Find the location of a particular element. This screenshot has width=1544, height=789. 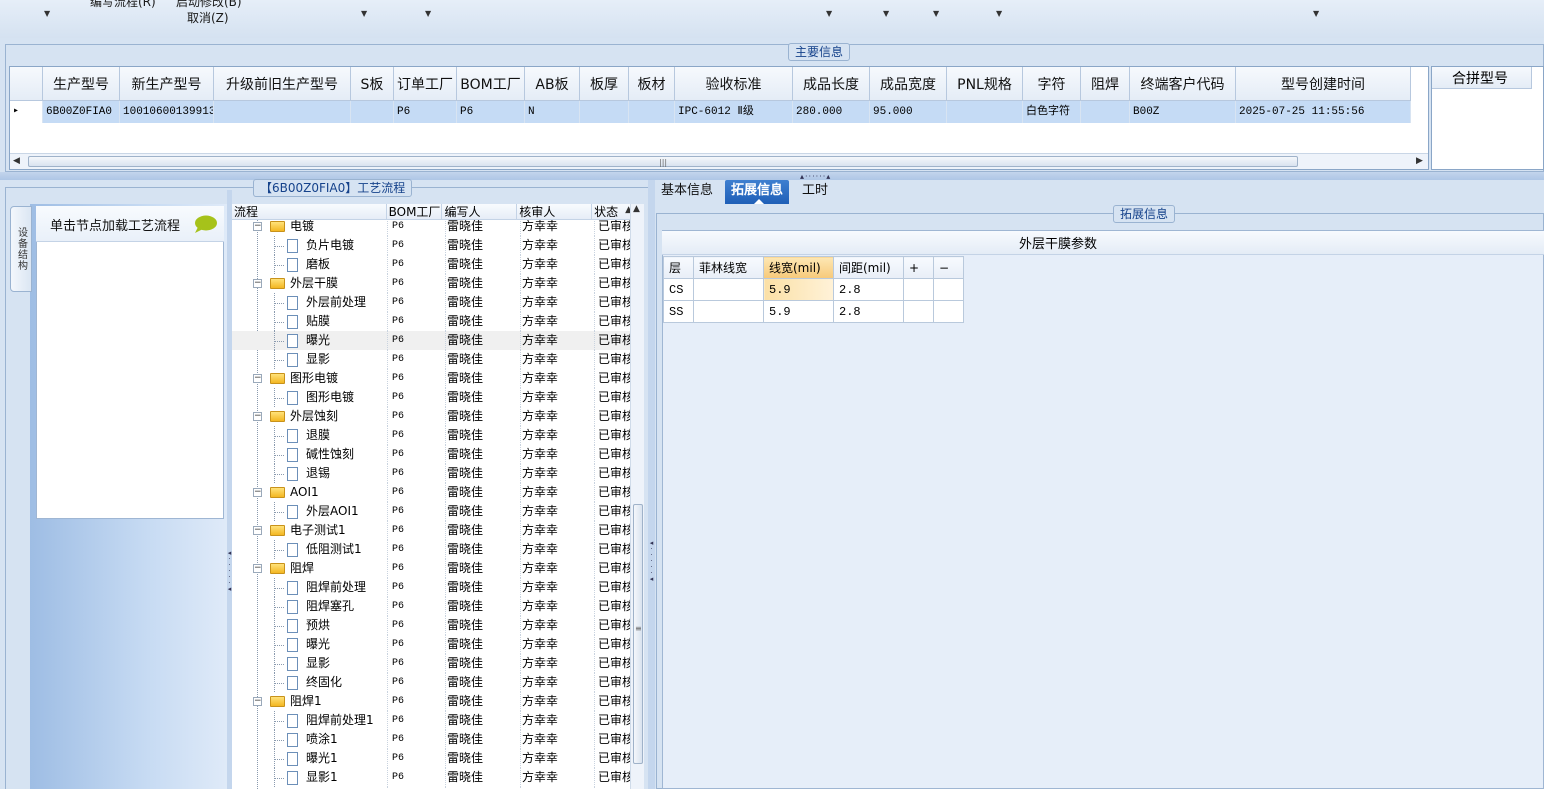

grid-column-header: 验收标准 is located at coordinates (734, 84).